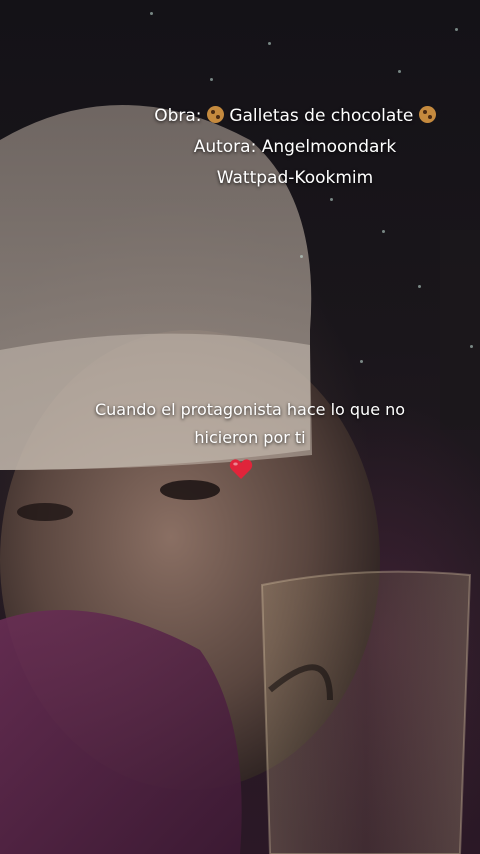 The image size is (480, 854). What do you see at coordinates (321, 116) in the screenshot?
I see `credits-work-title: Galletas de chocolate` at bounding box center [321, 116].